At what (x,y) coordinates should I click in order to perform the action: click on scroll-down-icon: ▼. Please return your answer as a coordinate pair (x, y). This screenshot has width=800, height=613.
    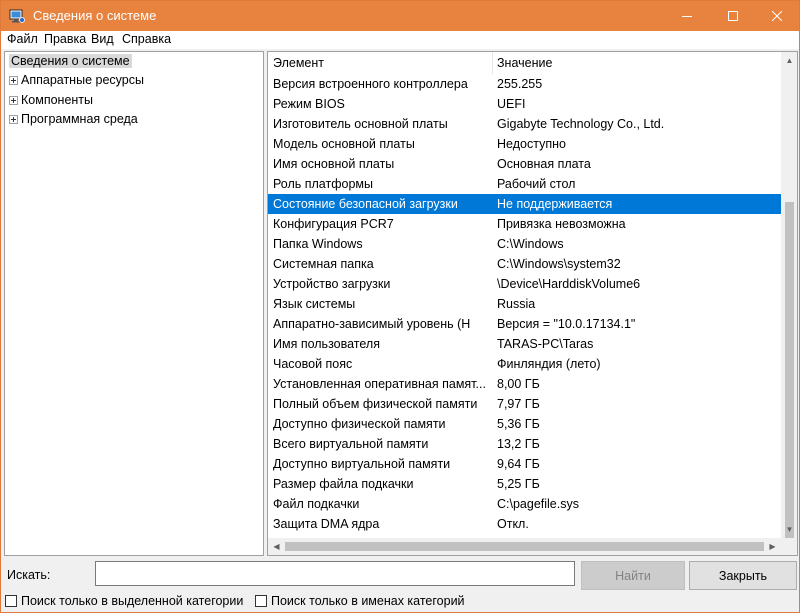
    Looking at the image, I should click on (789, 529).